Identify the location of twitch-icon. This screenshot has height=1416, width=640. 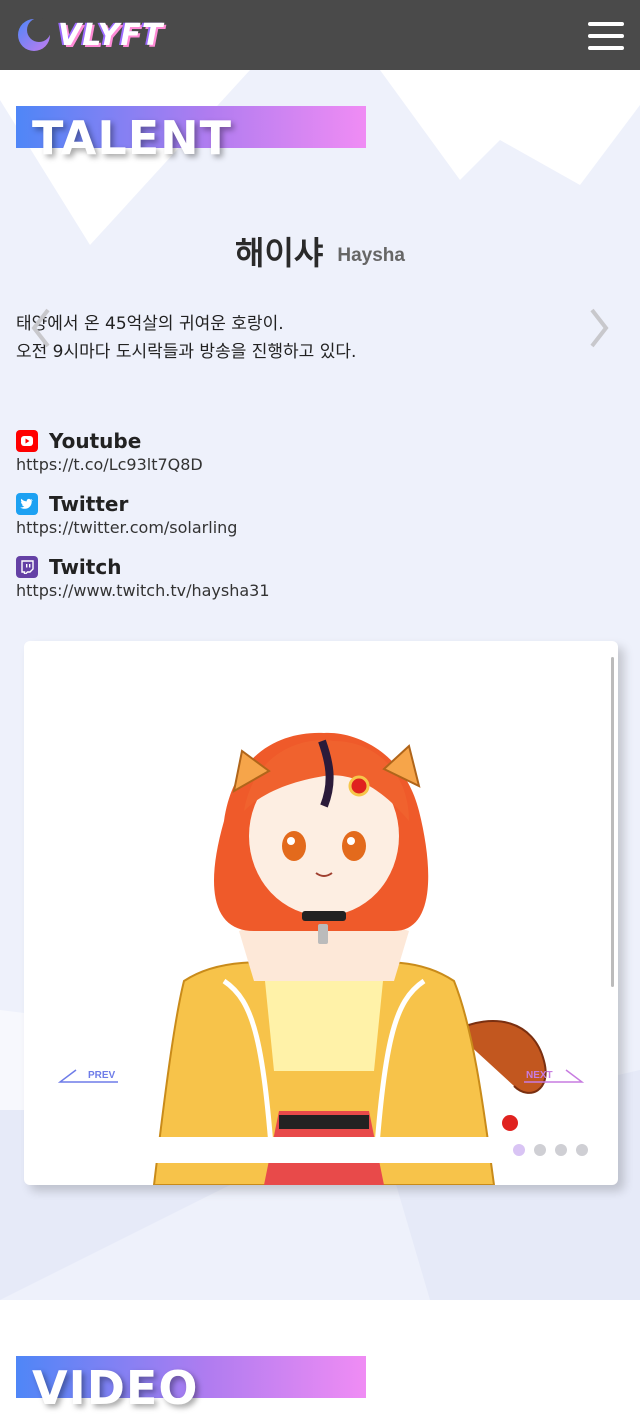
(27, 567).